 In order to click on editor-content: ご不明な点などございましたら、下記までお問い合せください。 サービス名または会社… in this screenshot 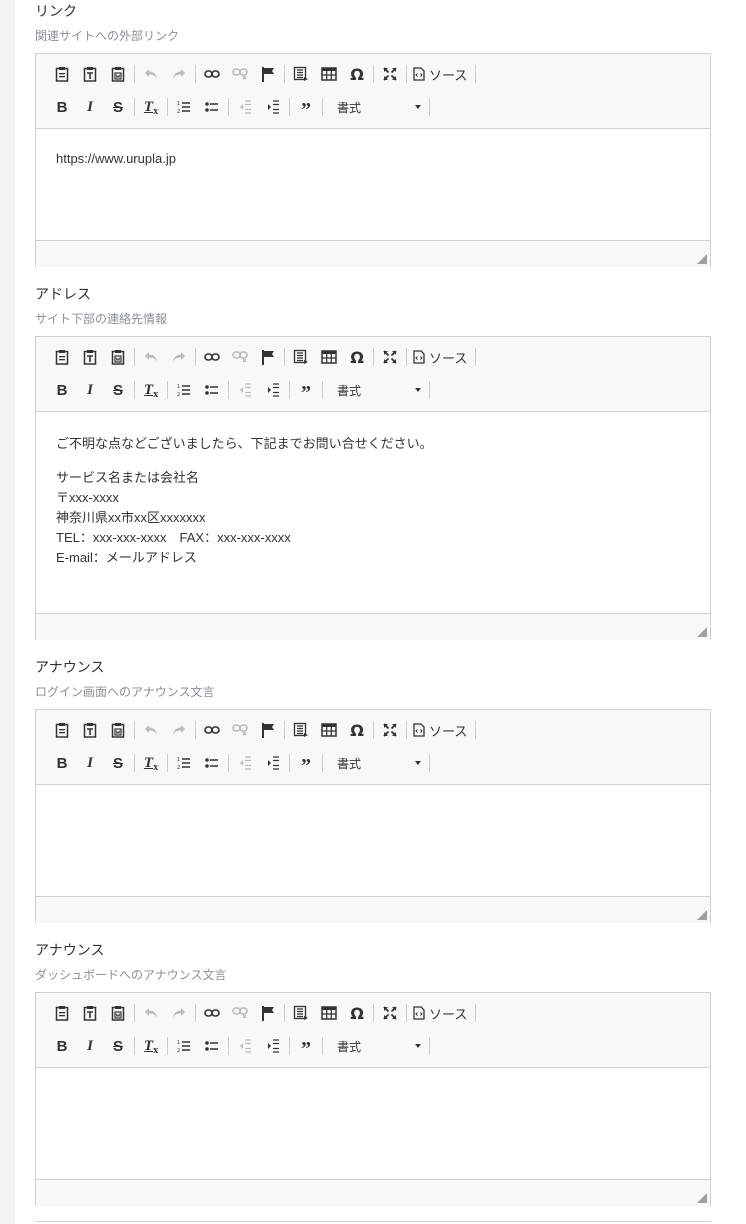, I will do `click(373, 512)`.